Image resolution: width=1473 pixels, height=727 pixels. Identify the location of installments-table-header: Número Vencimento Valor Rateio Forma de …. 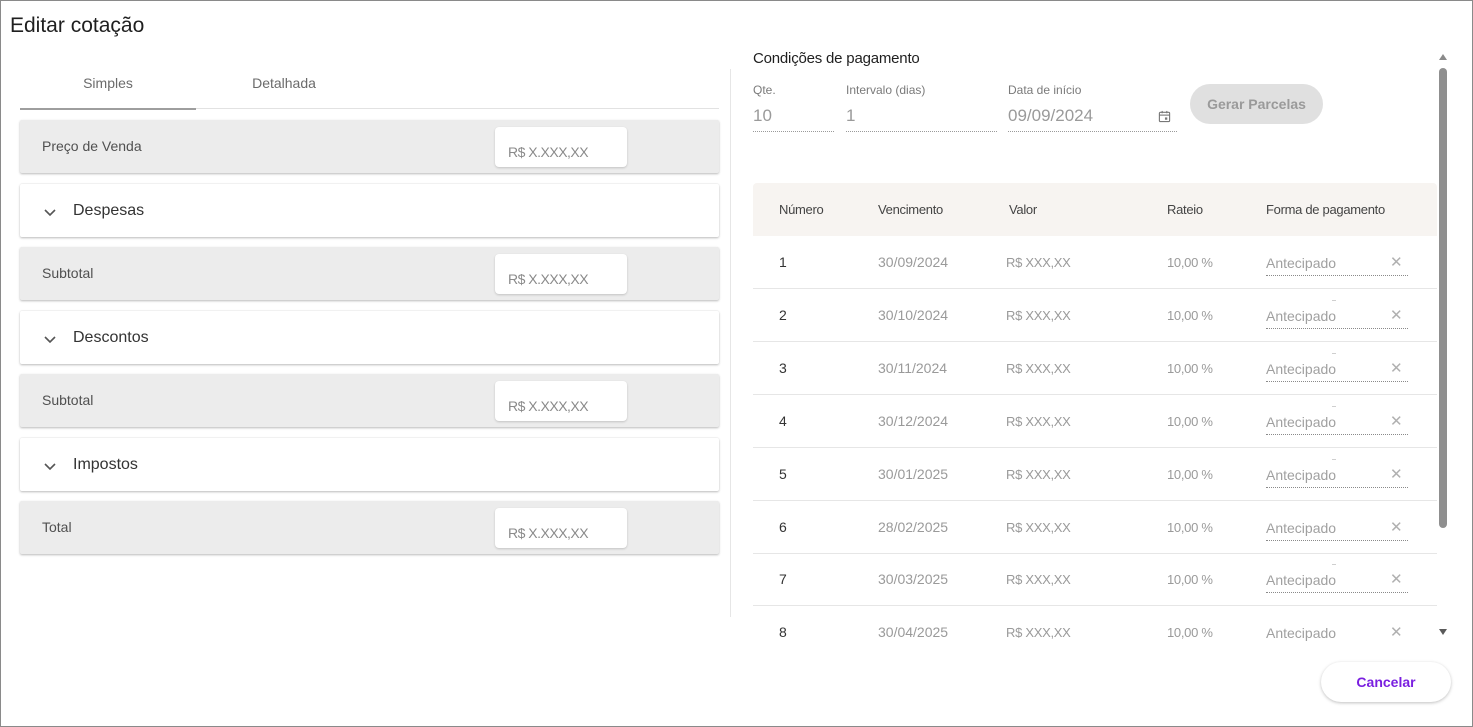
(1095, 209).